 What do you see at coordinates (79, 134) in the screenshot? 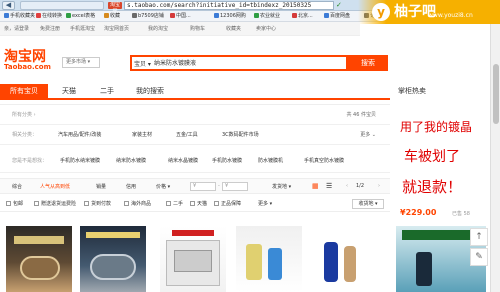
I see `filter-option: 汽车用品/配件/改装` at bounding box center [79, 134].